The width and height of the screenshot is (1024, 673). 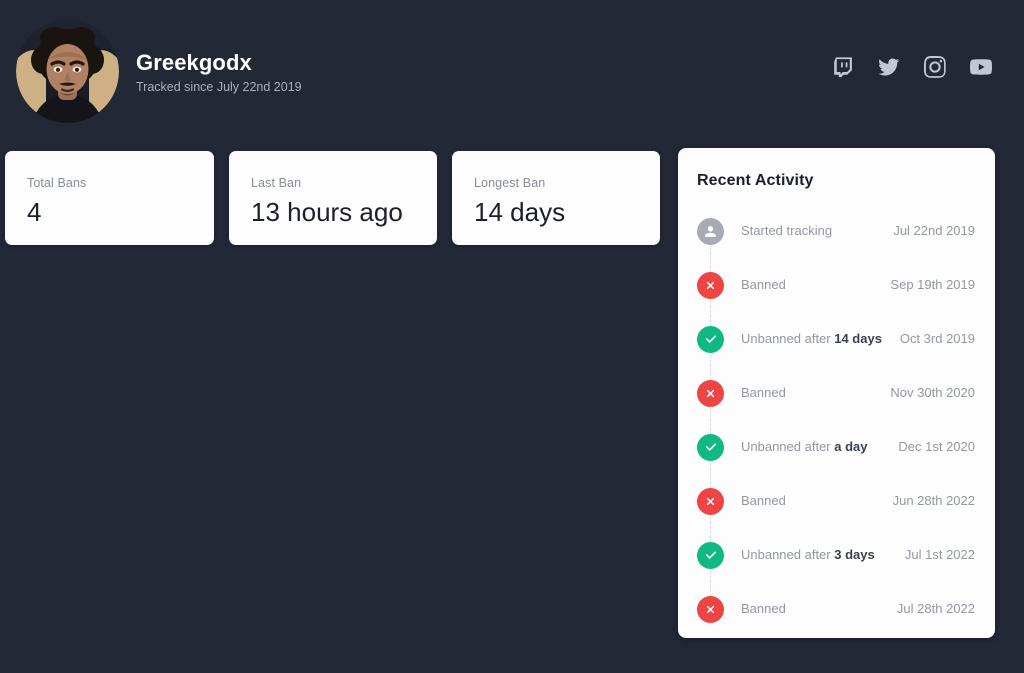 I want to click on activity-row: Banned Jul 28th 2022, so click(x=836, y=609).